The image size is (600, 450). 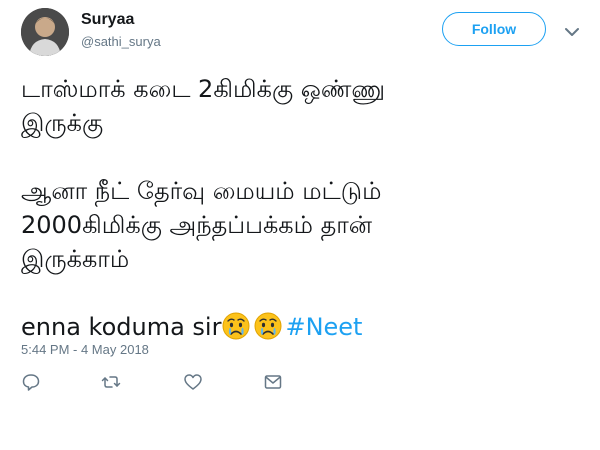 What do you see at coordinates (203, 89) in the screenshot?
I see `tweet-line: டாஸ்மாக் கடை 2கிமிக்கு ஒண்ணு` at bounding box center [203, 89].